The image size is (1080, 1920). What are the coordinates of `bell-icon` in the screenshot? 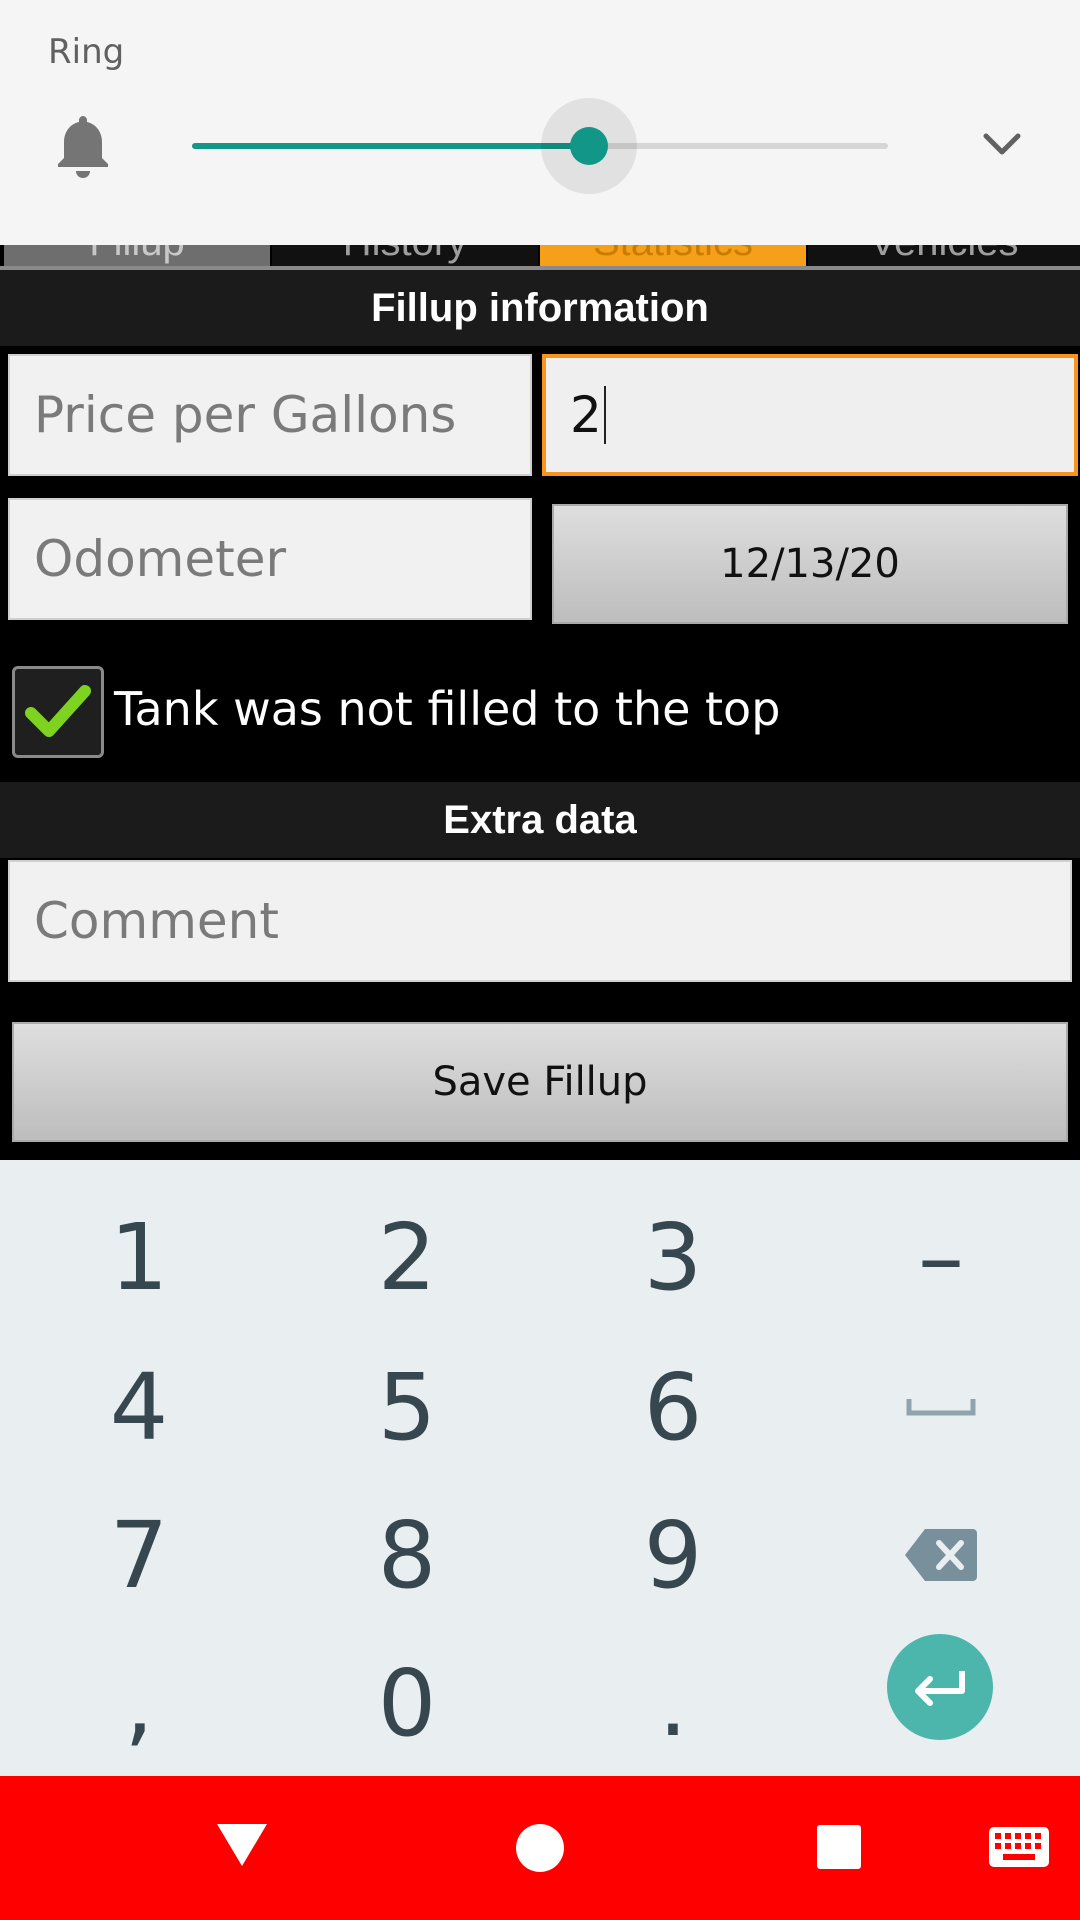 It's located at (83, 145).